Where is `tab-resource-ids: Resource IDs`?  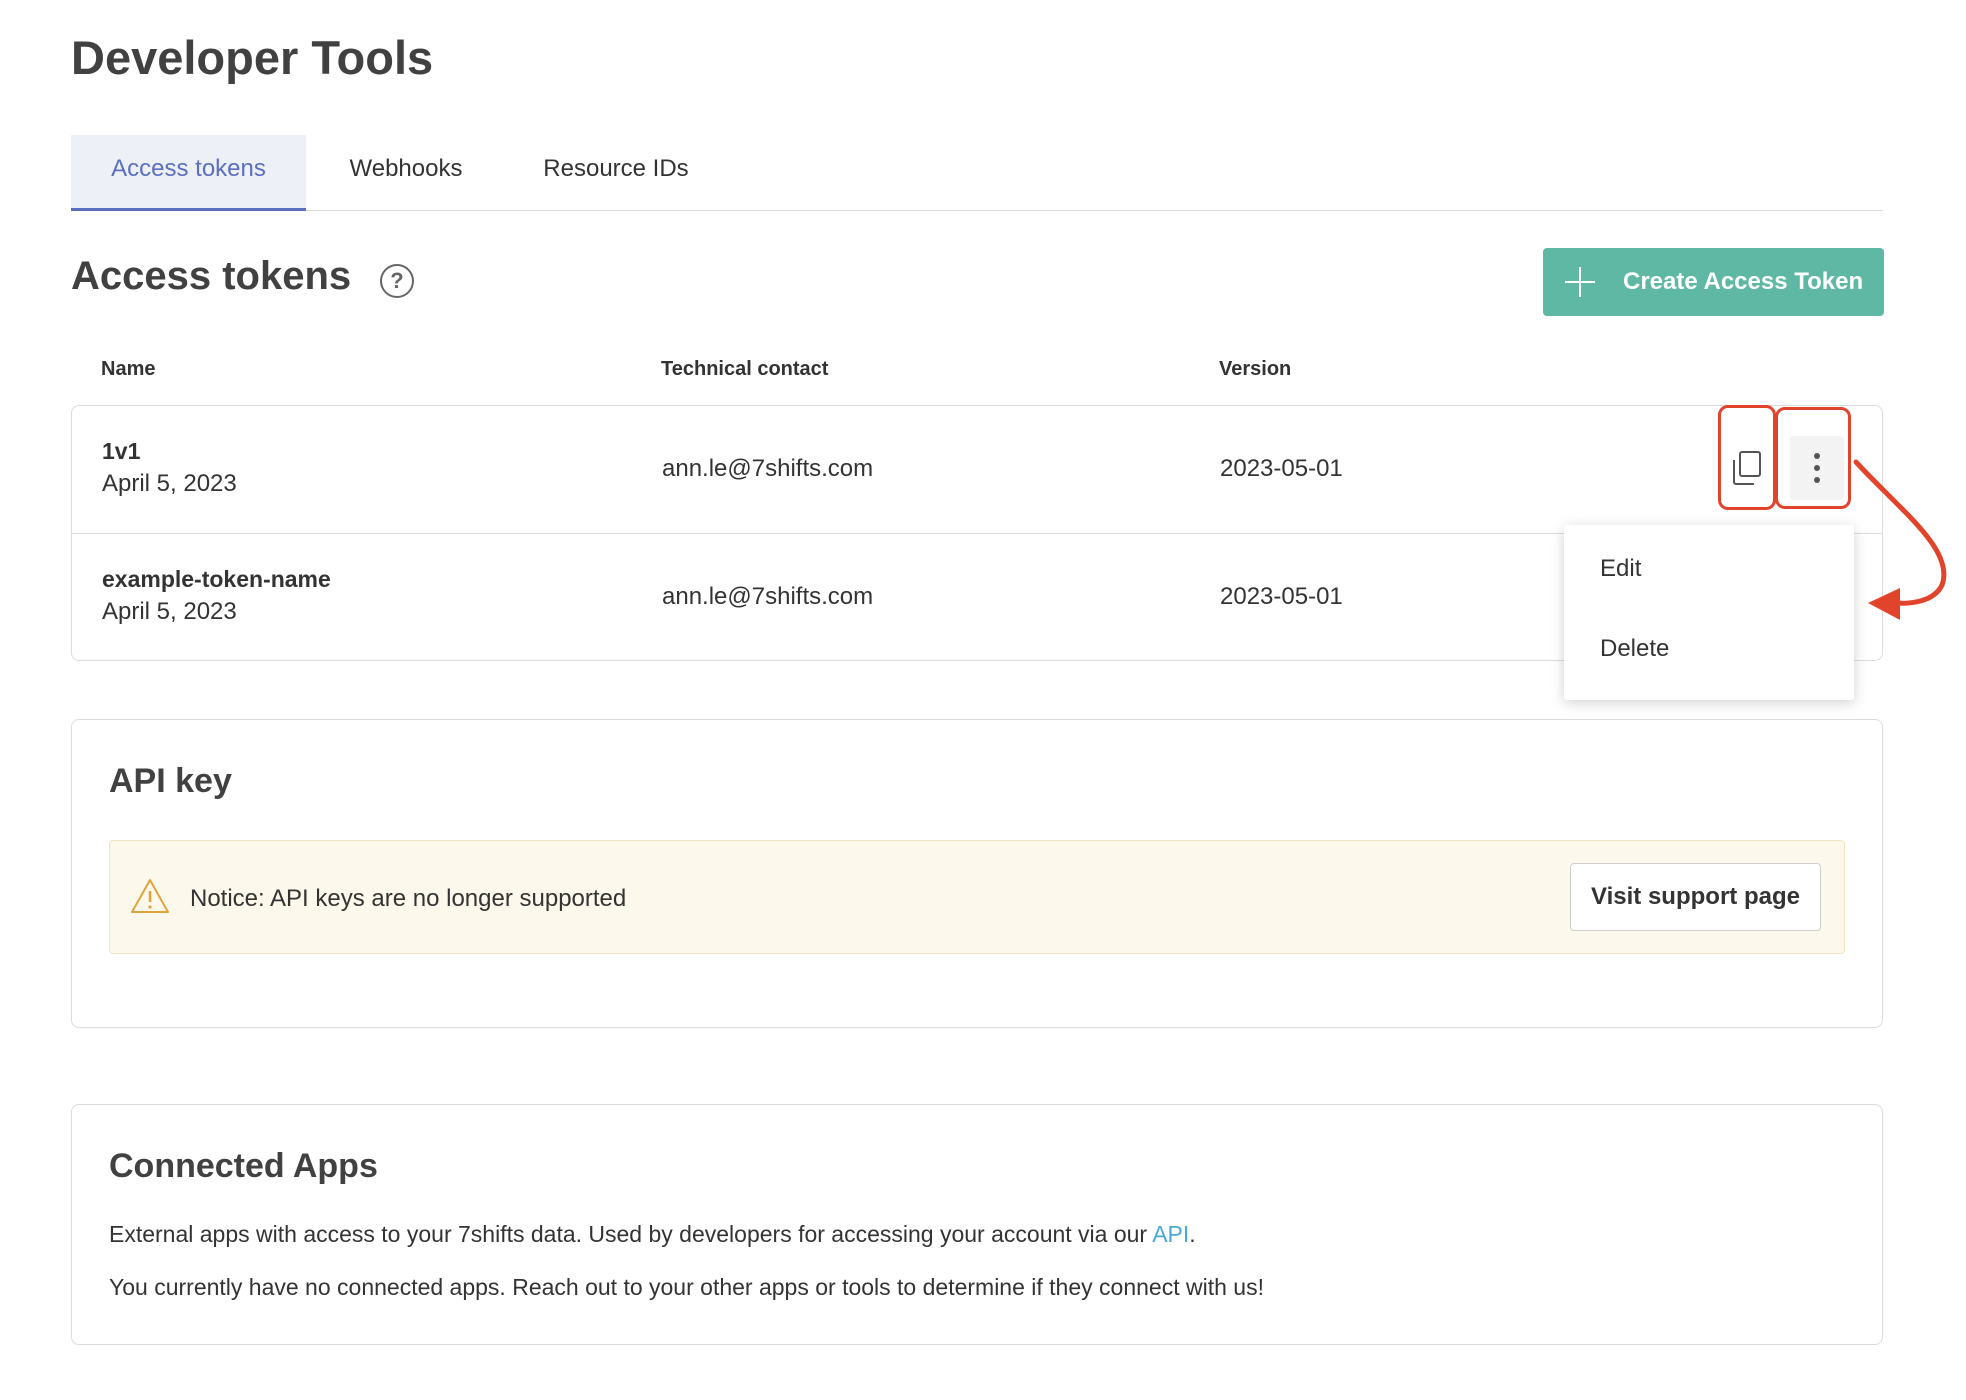 tab-resource-ids: Resource IDs is located at coordinates (616, 173).